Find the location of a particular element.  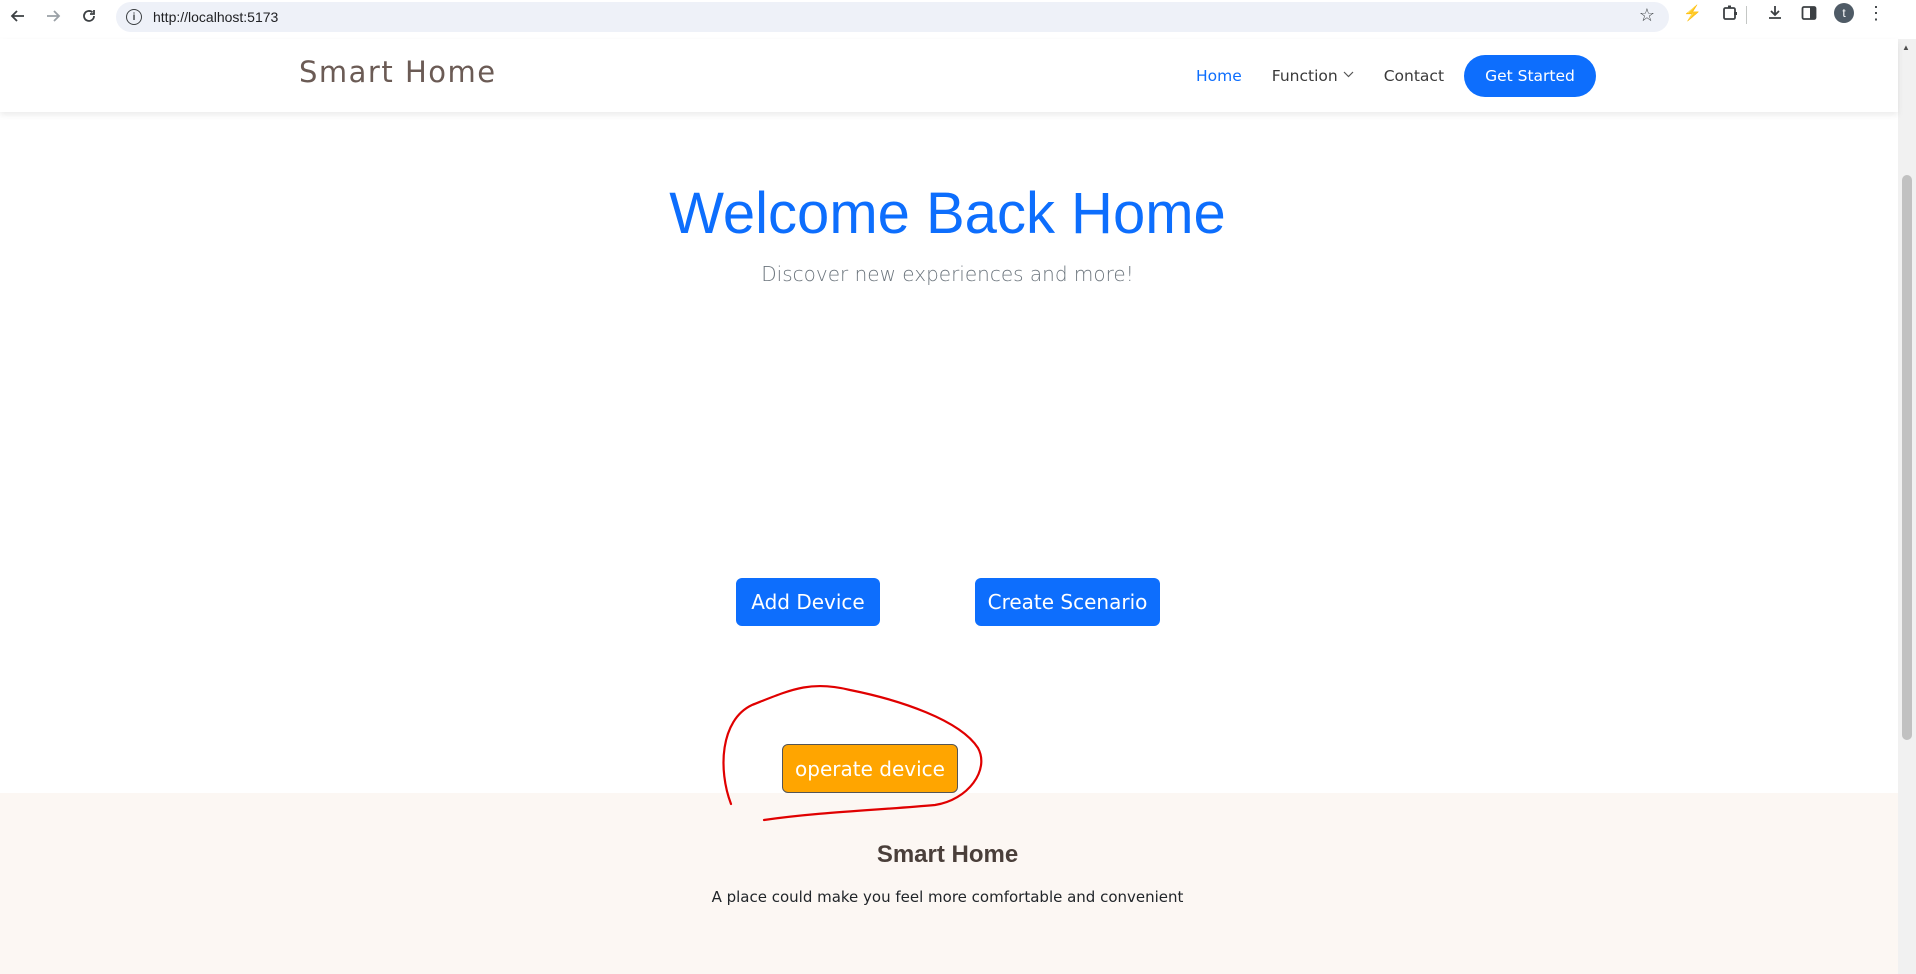

forward-icon is located at coordinates (53, 16).